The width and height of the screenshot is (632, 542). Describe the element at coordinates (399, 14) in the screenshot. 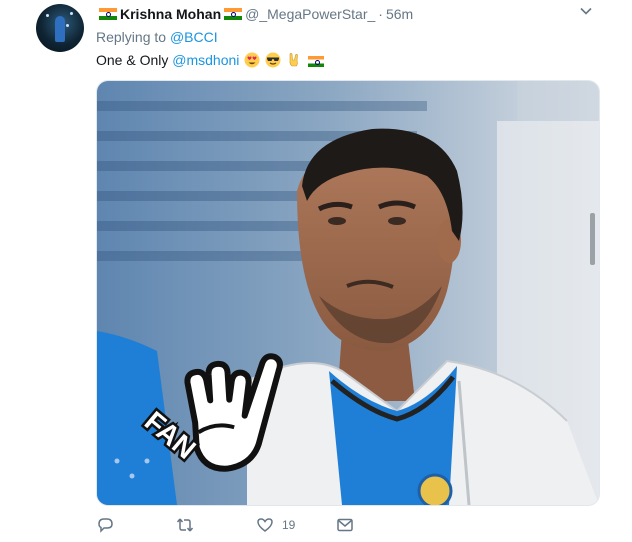

I see `tweet-time: 56m` at that location.